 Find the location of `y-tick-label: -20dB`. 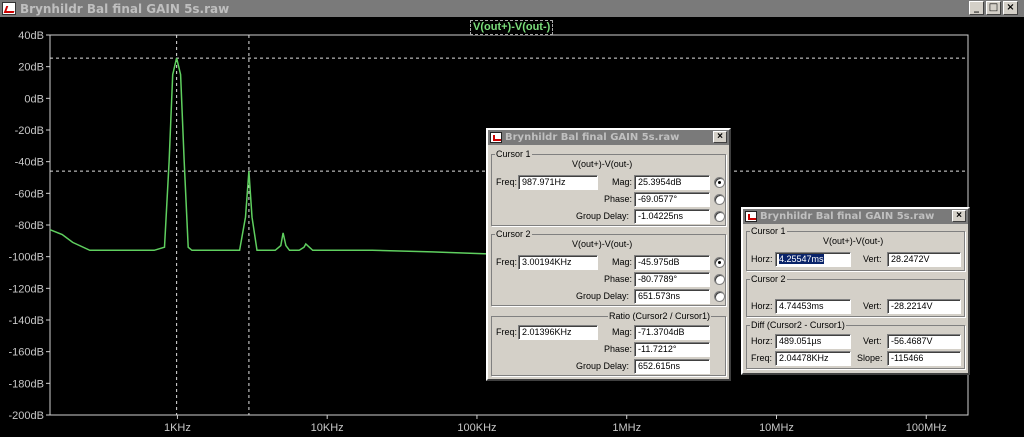

y-tick-label: -20dB is located at coordinates (29, 131).